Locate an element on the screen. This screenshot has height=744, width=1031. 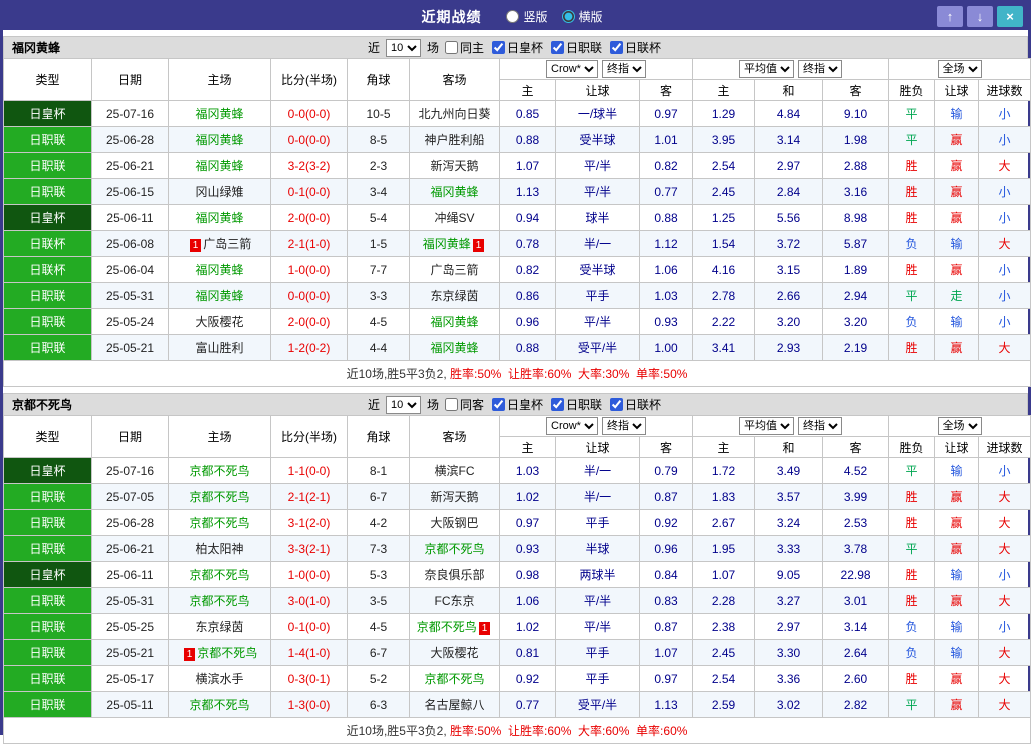
title-group: 近期战绩 竖版 横版 is located at coordinates (515, 17).